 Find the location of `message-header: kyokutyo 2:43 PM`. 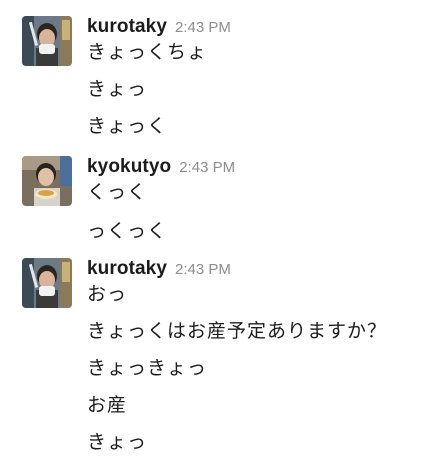

message-header: kyokutyo 2:43 PM is located at coordinates (161, 167).